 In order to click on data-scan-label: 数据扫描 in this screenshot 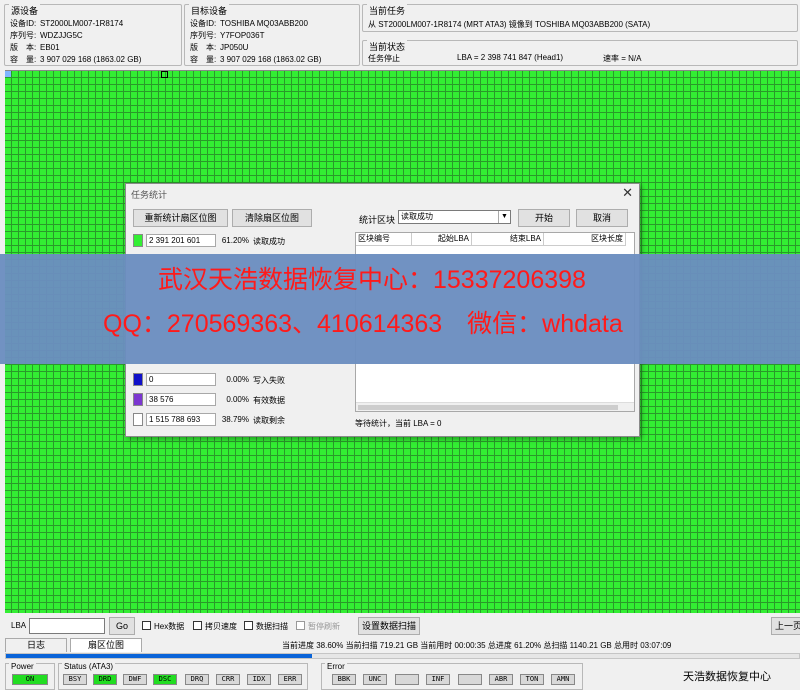, I will do `click(272, 626)`.